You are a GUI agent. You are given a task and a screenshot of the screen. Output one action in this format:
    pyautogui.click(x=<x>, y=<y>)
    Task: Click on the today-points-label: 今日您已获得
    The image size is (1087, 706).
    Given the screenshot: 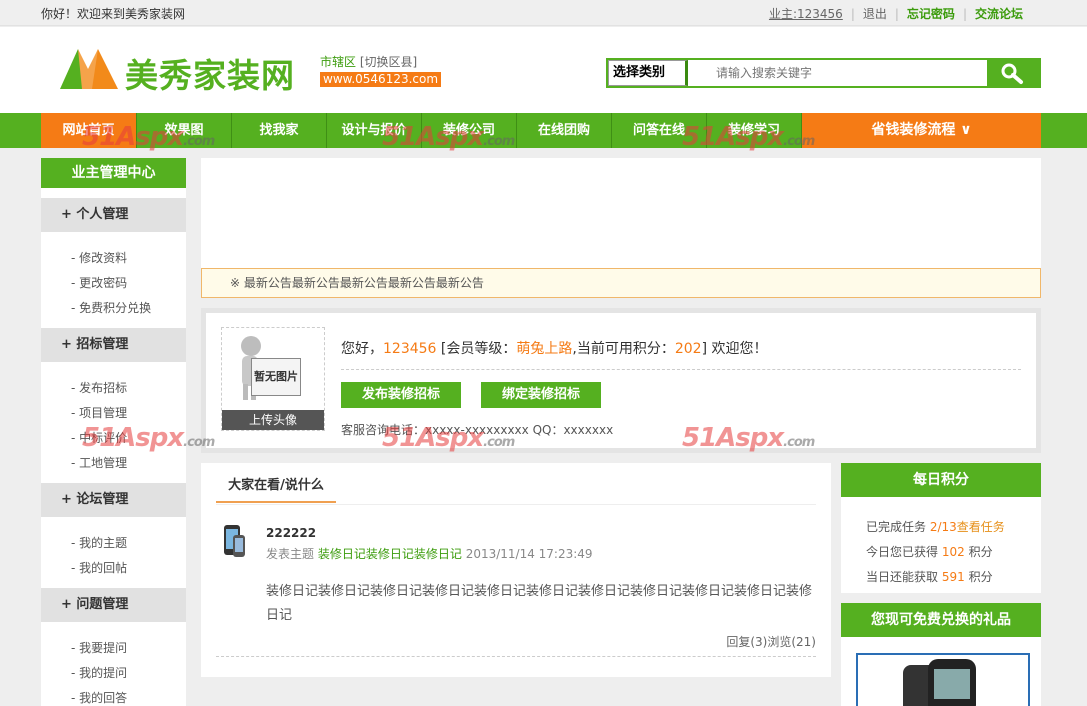 What is the action you would take?
    pyautogui.click(x=902, y=552)
    